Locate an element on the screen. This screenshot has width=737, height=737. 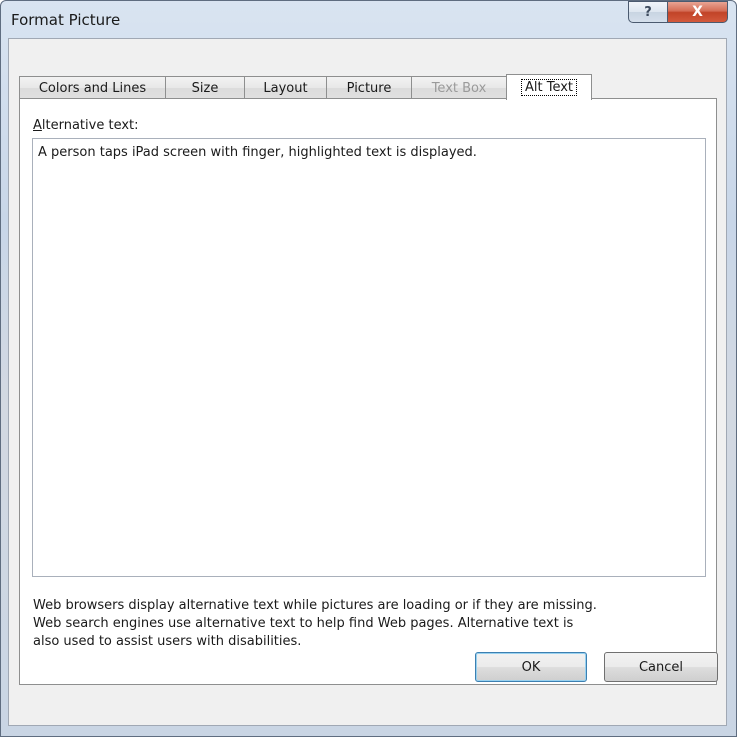
alternative-text-accelerator: A is located at coordinates (37, 125).